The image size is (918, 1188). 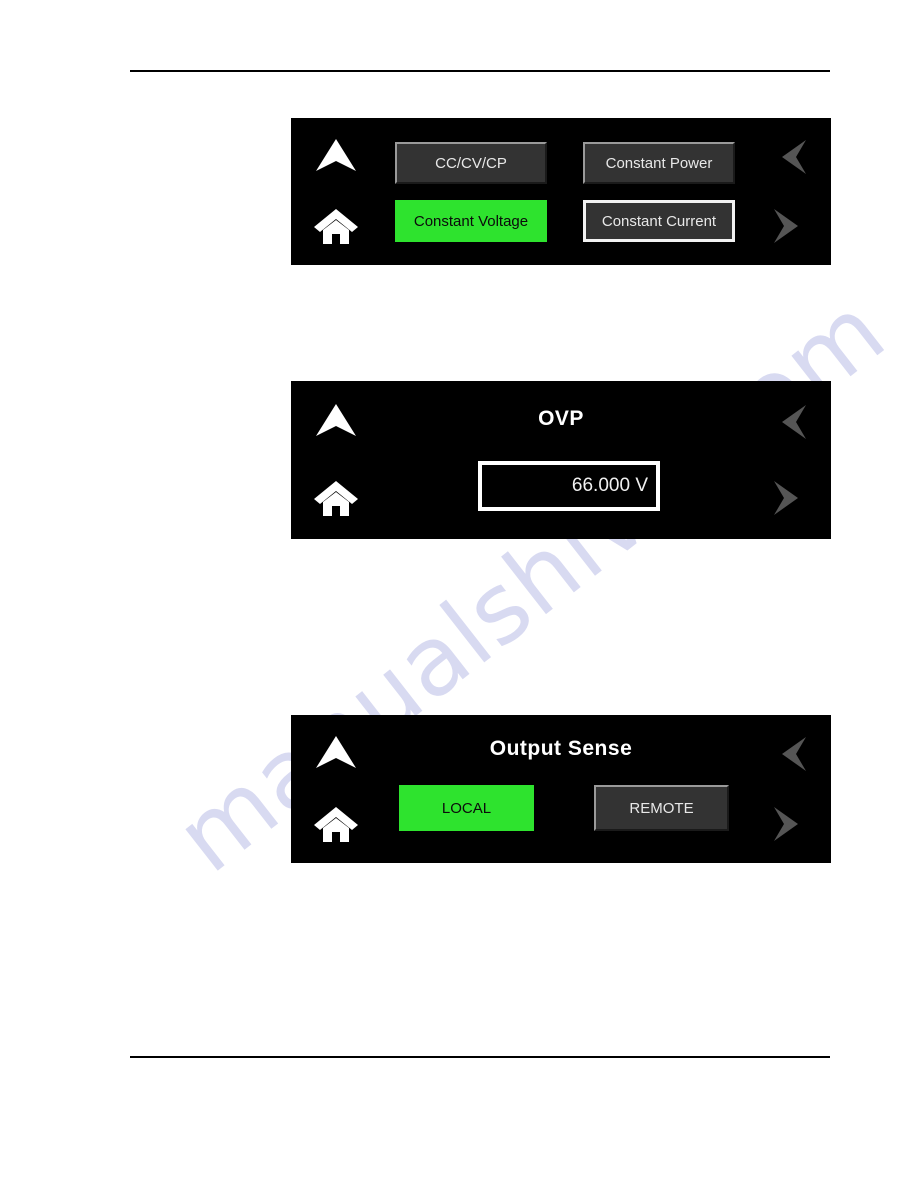 I want to click on page-footer-rule, so click(x=480, y=1057).